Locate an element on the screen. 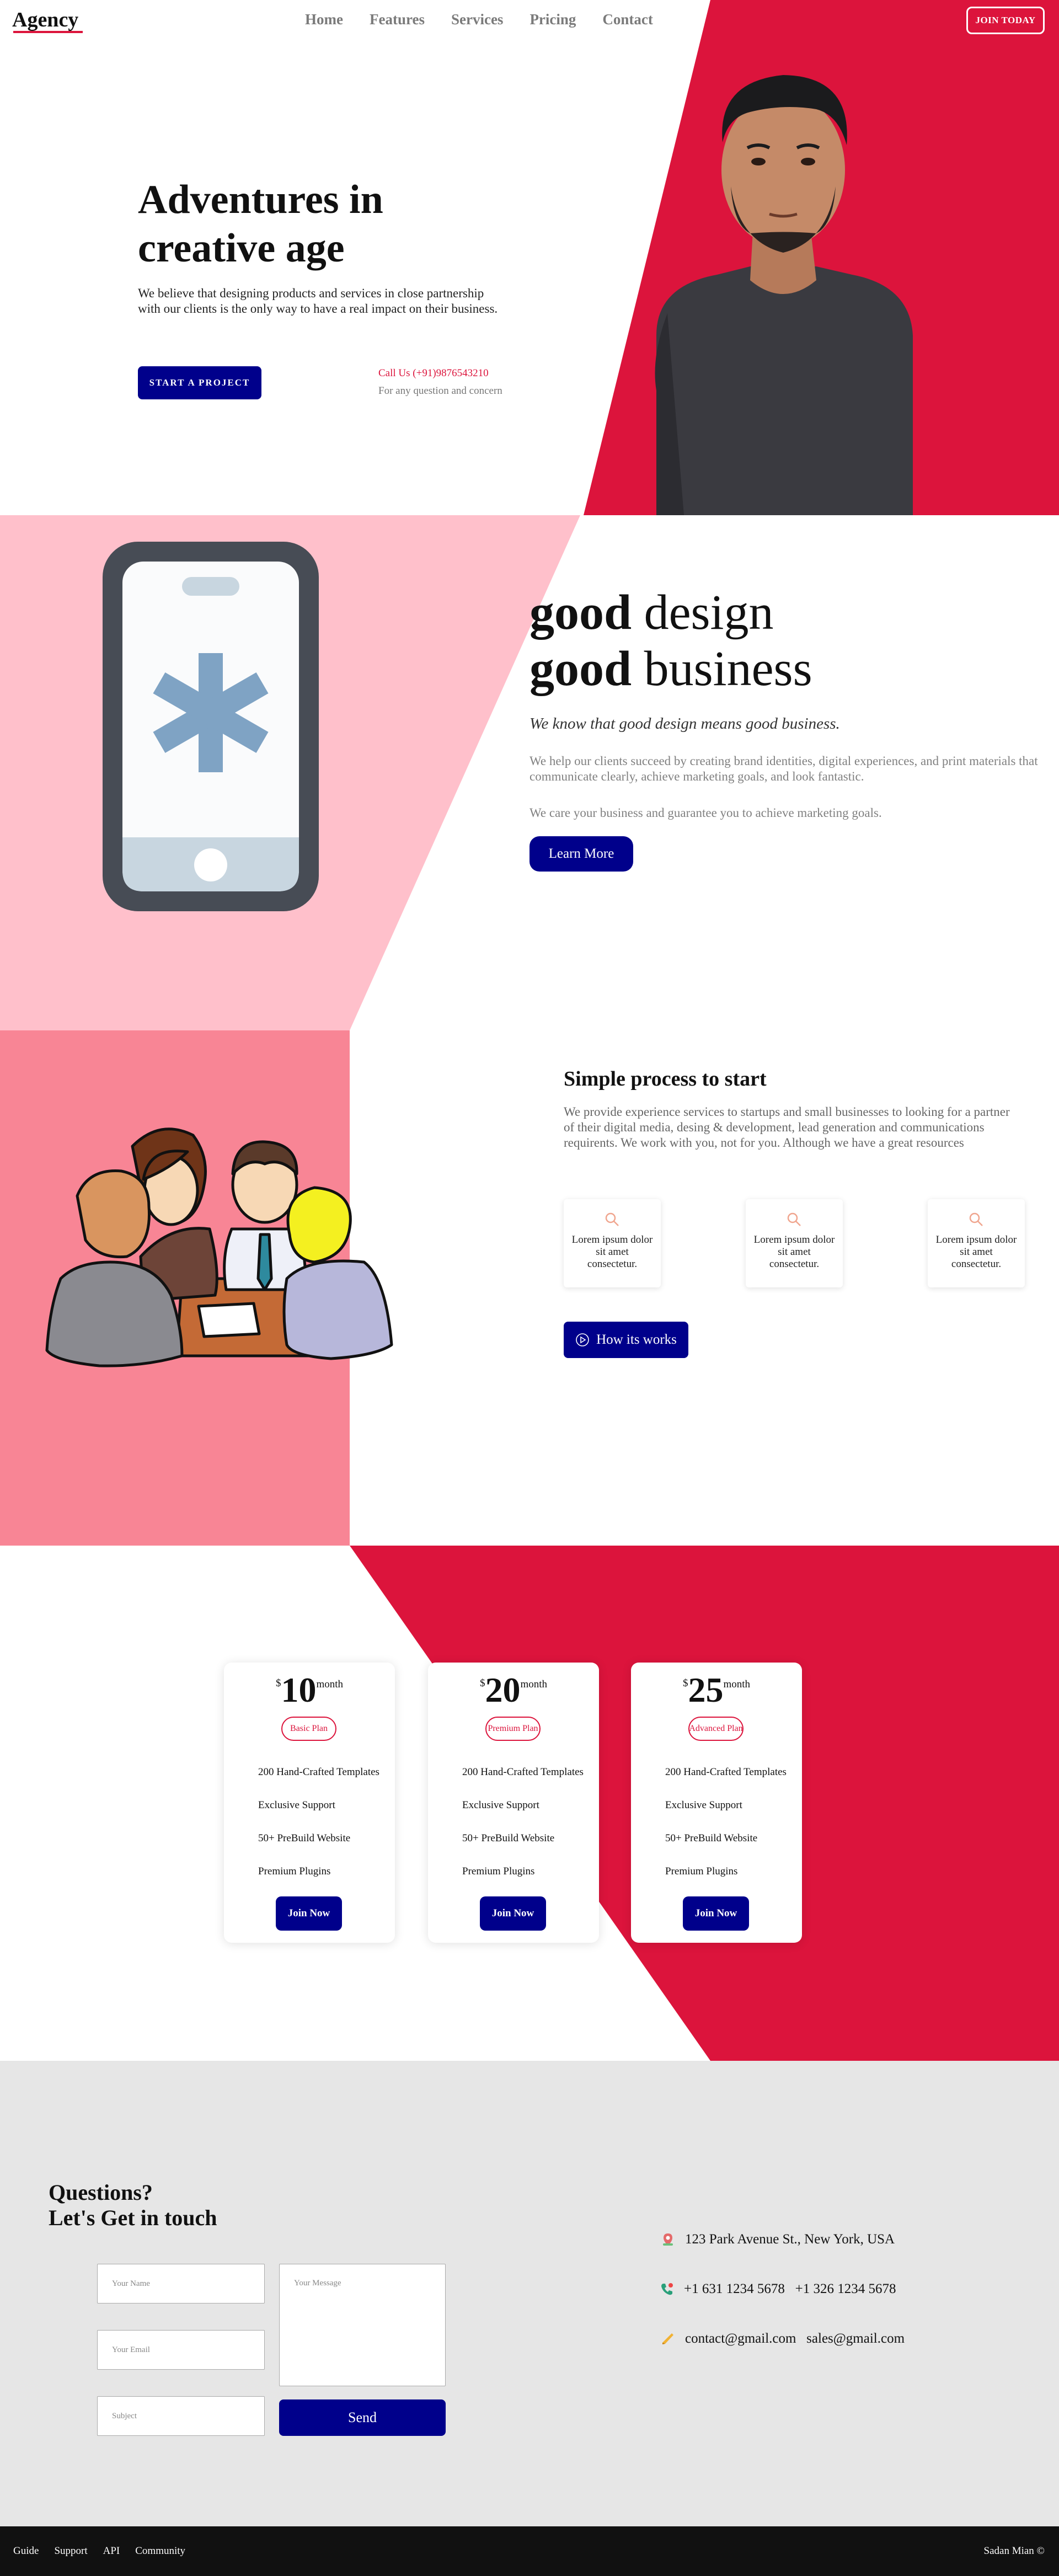 This screenshot has width=1059, height=2576. play-icon is located at coordinates (582, 1339).